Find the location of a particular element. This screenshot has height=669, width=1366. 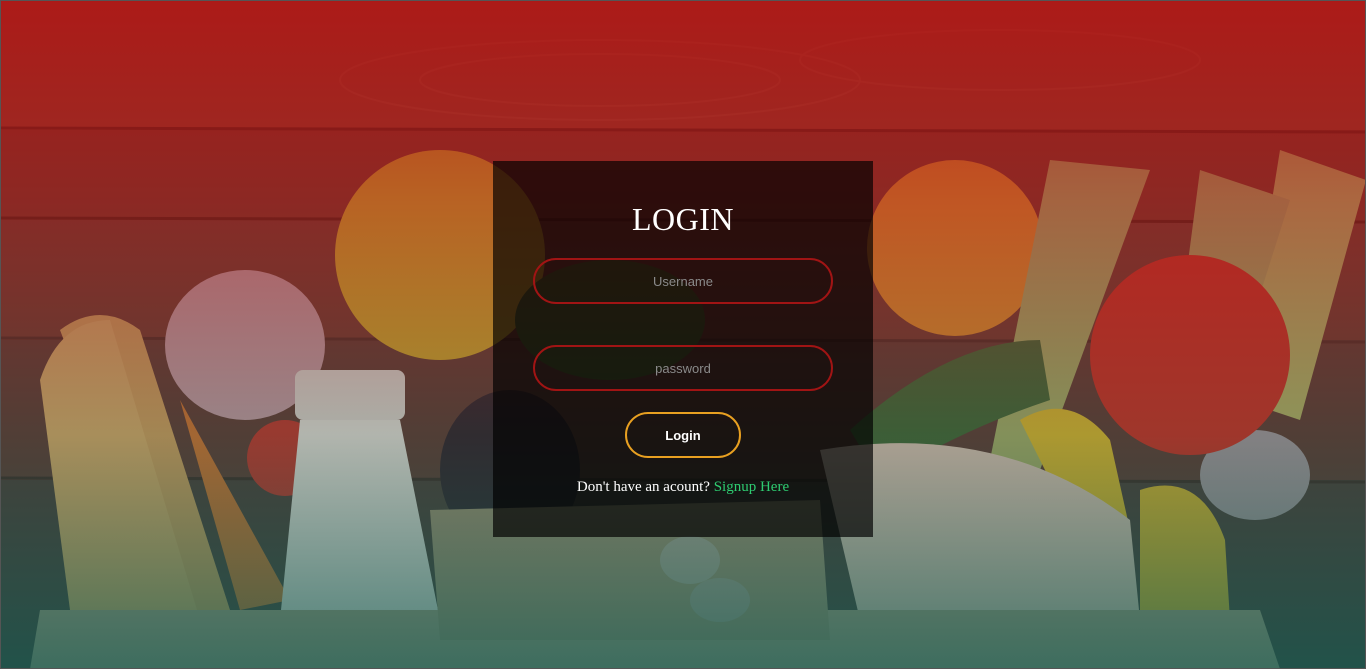

signup-line: Don't have an acount? Signup Here is located at coordinates (683, 487).